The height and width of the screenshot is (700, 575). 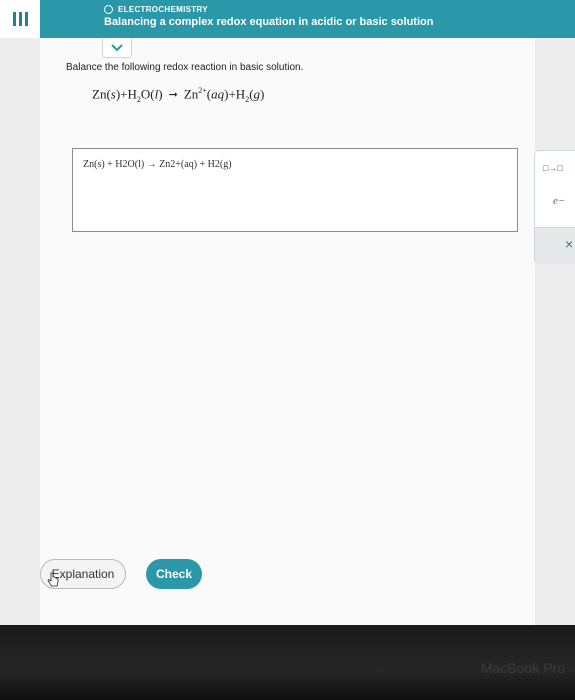 What do you see at coordinates (295, 190) in the screenshot?
I see `answer-input-box: Zn(s) + H2O(l) → Zn2+(aq) + H2(g)` at bounding box center [295, 190].